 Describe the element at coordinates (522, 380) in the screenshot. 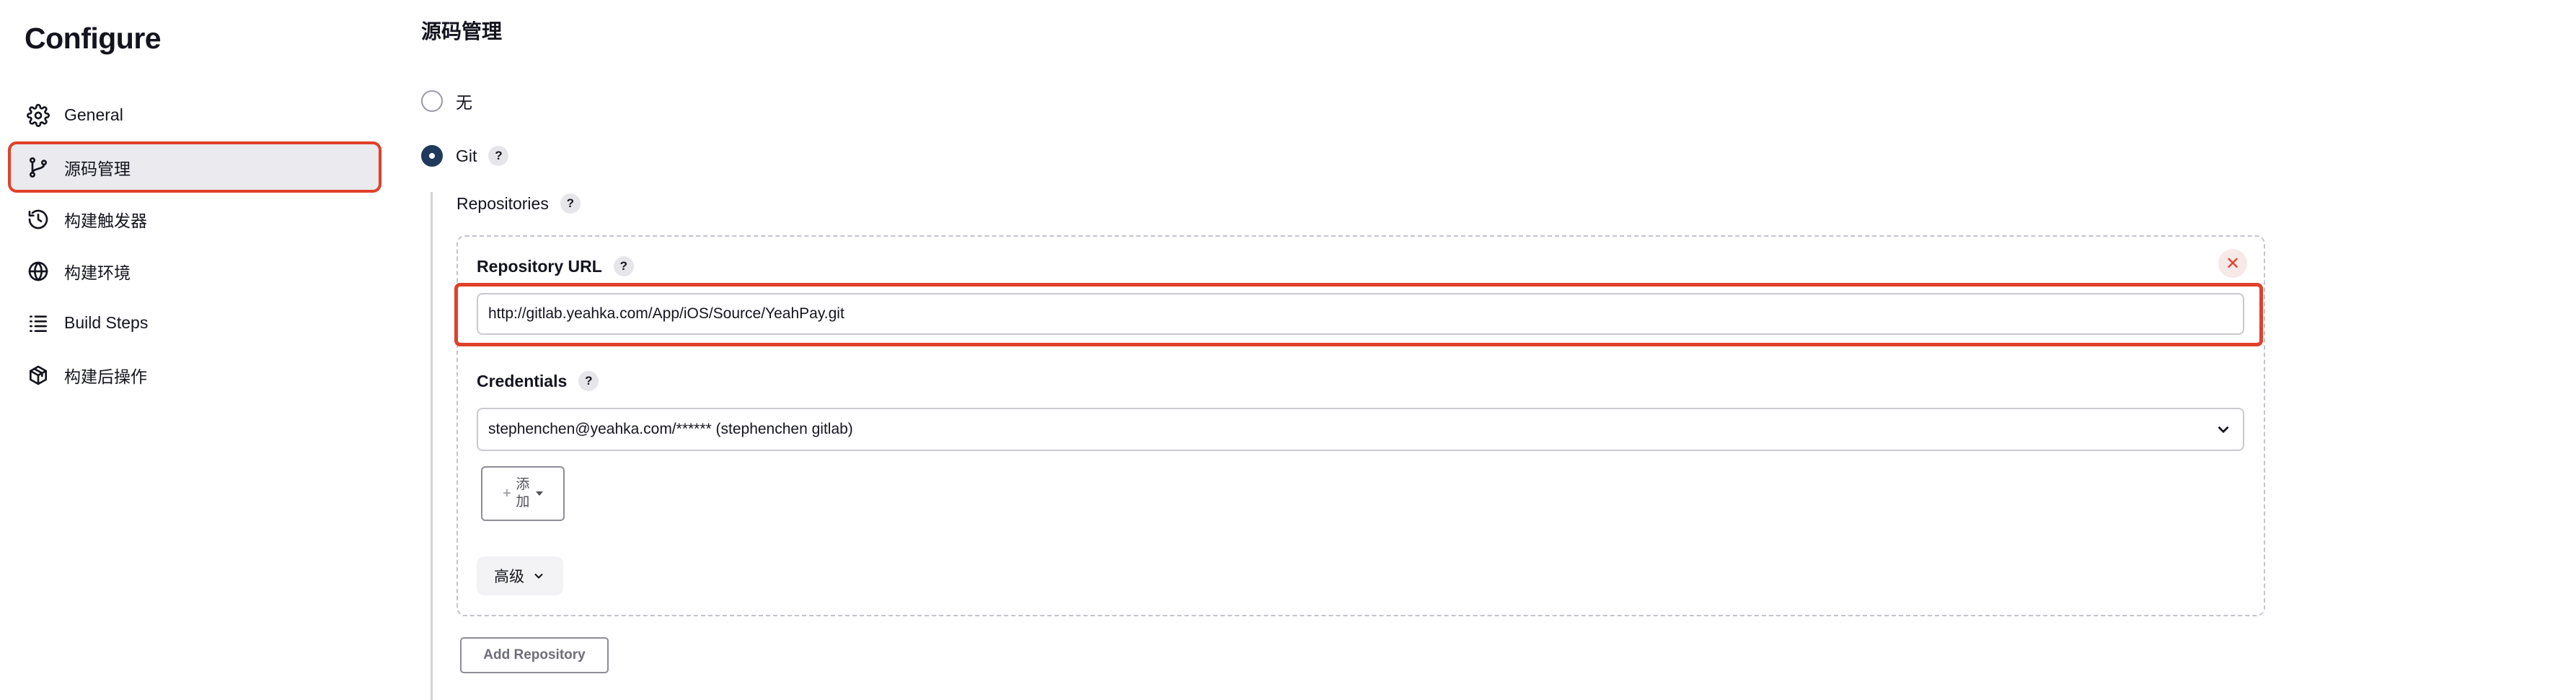

I see `credentials-label-text: Credentials` at that location.